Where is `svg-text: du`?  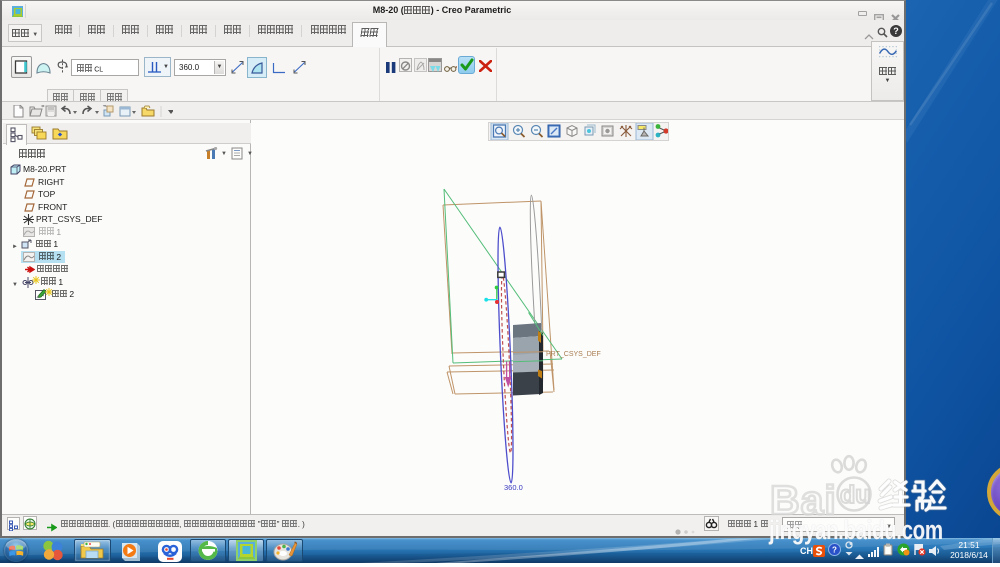 svg-text: du is located at coordinates (855, 495).